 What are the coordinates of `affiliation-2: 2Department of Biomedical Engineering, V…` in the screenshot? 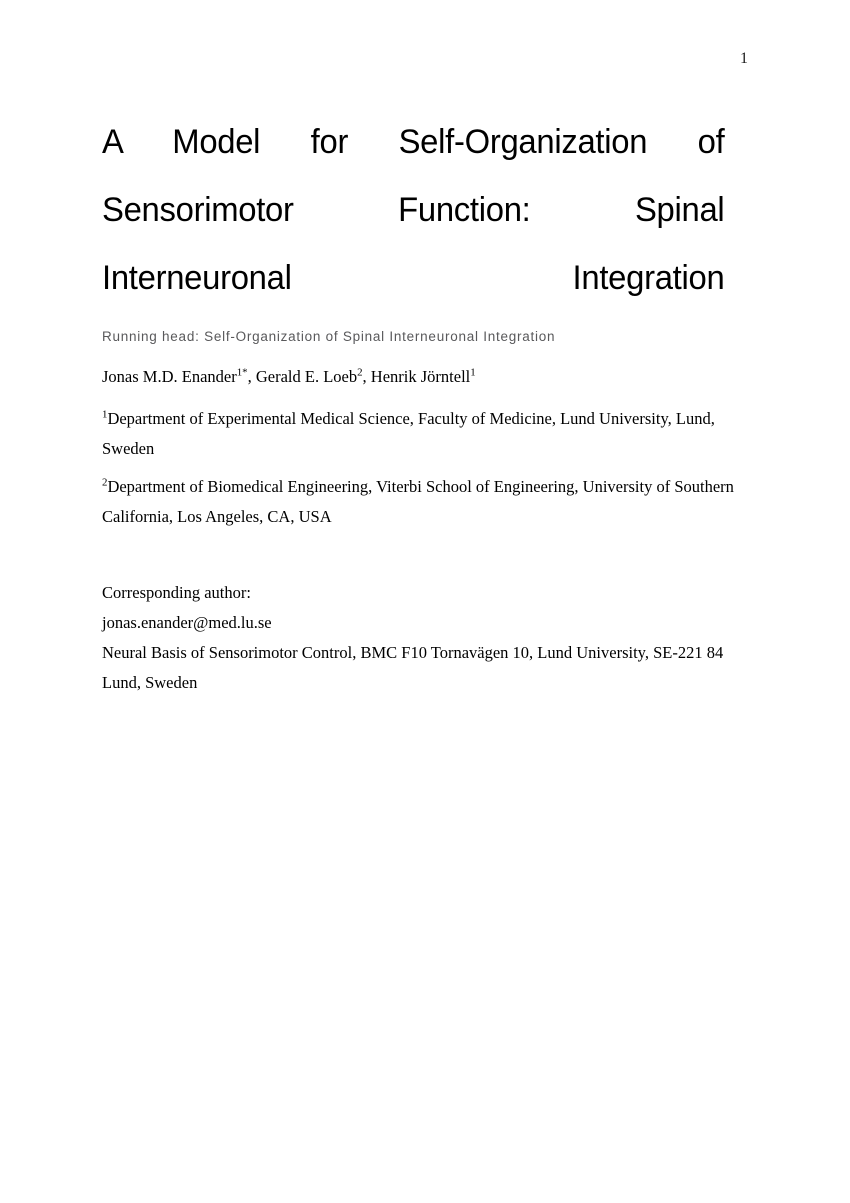 It's located at (424, 502).